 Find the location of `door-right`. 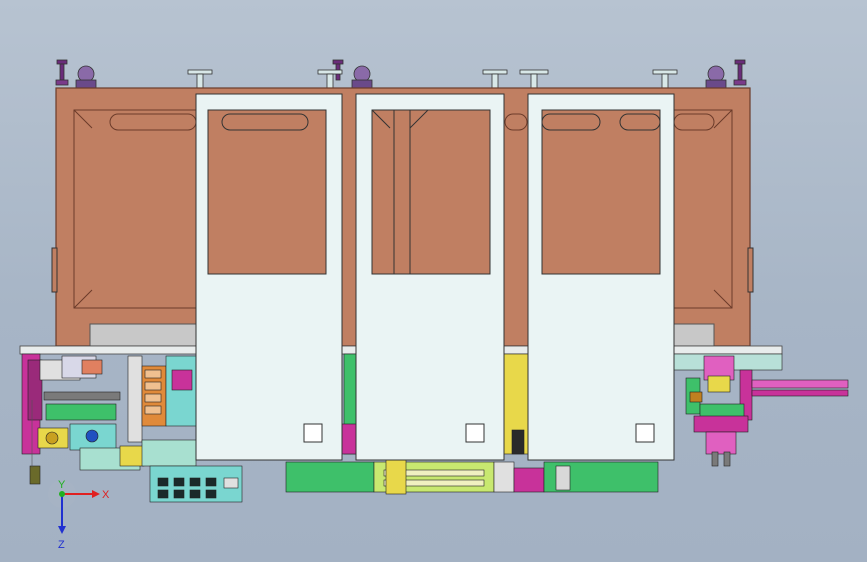

door-right is located at coordinates (601, 277).